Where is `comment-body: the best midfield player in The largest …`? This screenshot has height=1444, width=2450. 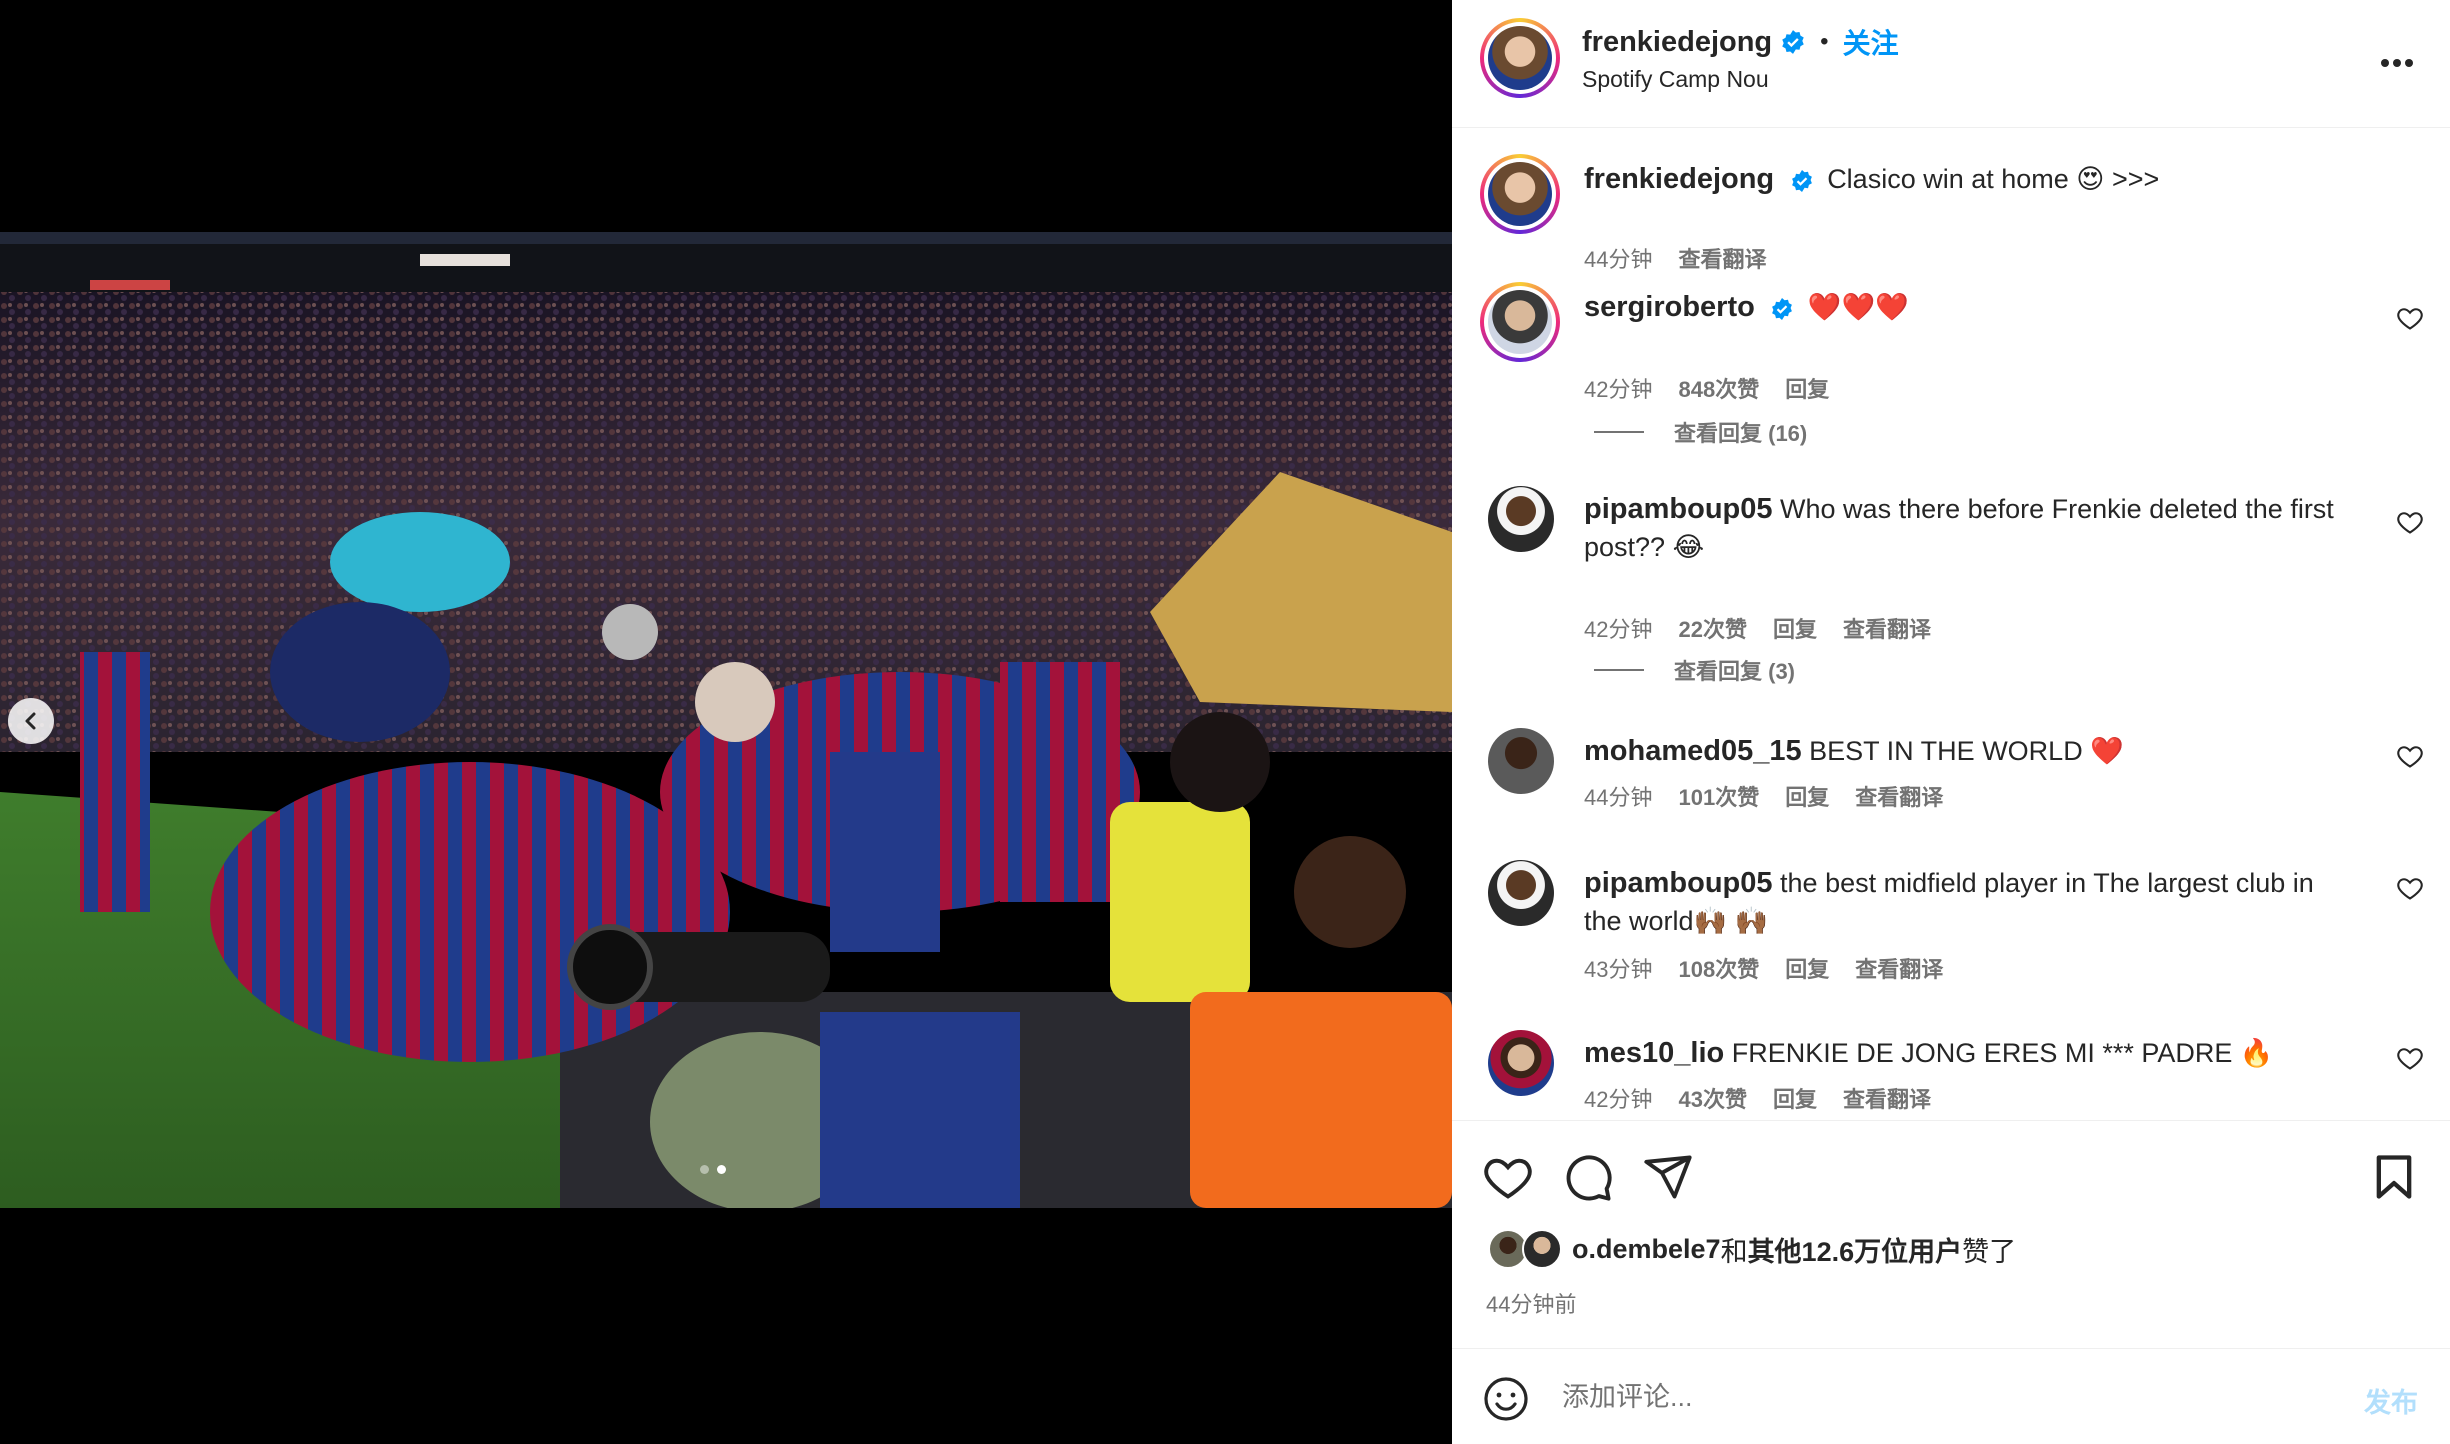 comment-body: the best midfield player in The largest … is located at coordinates (2047, 883).